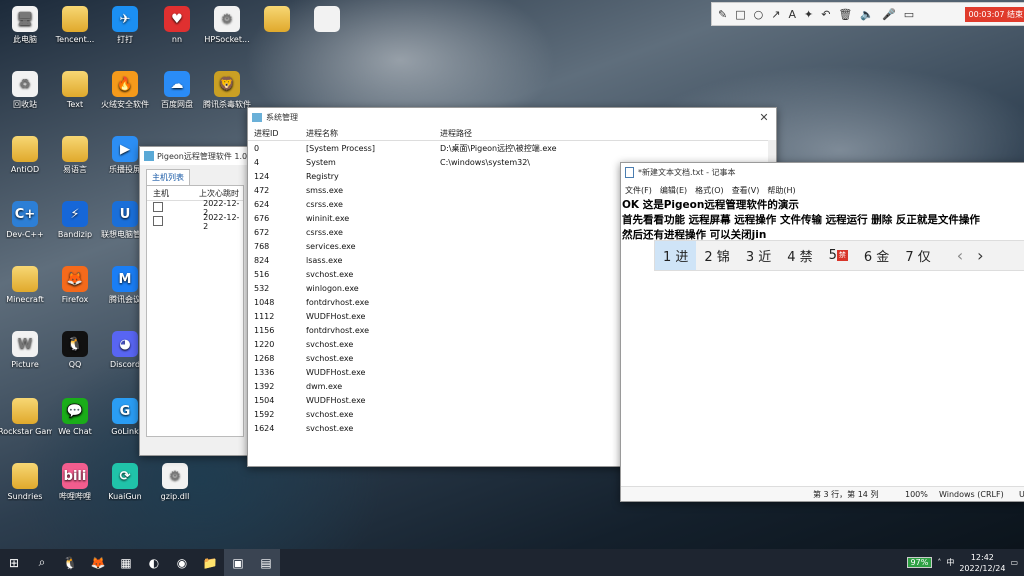 The image size is (1024, 576). I want to click on name-cell: WUDFHost.exe, so click(336, 316).